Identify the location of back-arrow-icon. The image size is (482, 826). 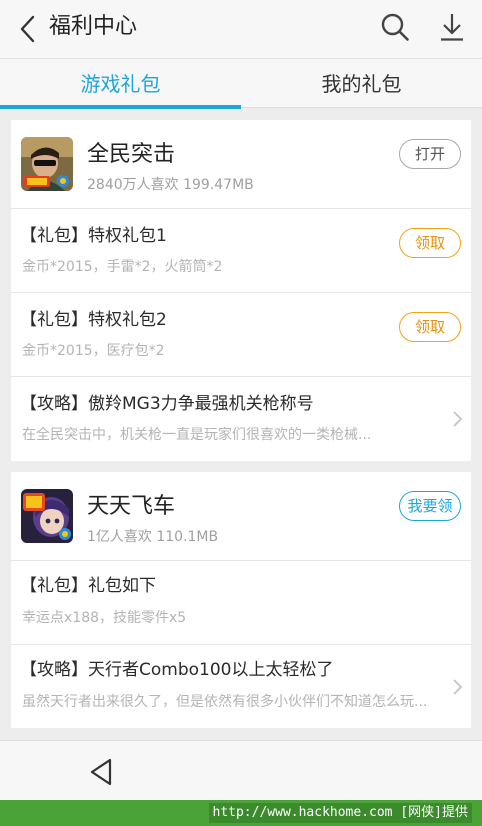
(28, 29).